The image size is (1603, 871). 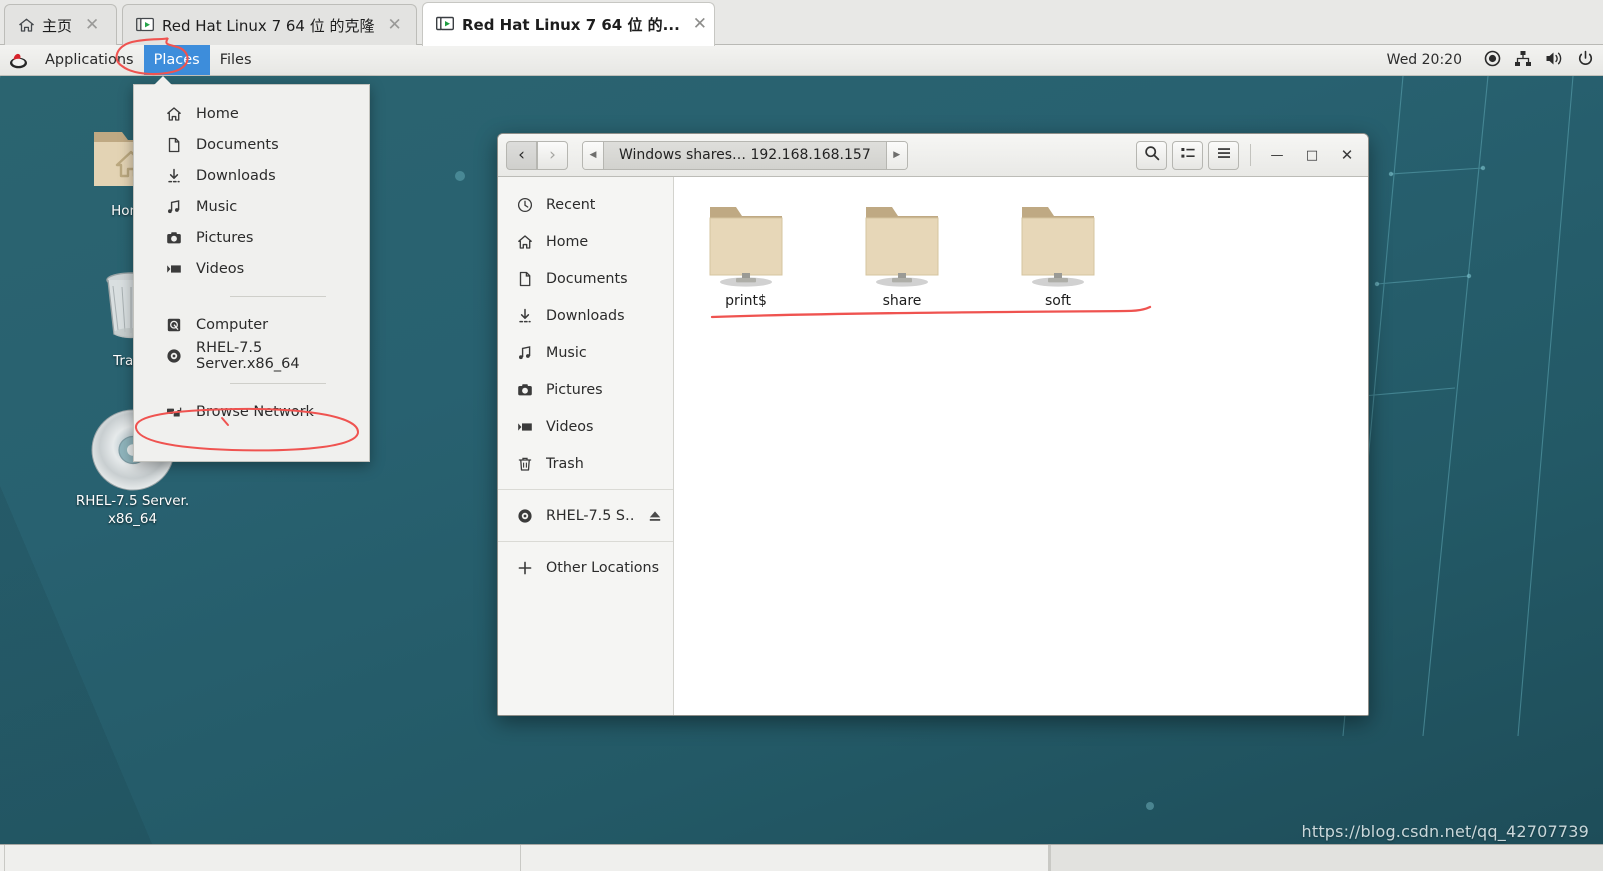 I want to click on places-item-label: Videos, so click(x=220, y=268).